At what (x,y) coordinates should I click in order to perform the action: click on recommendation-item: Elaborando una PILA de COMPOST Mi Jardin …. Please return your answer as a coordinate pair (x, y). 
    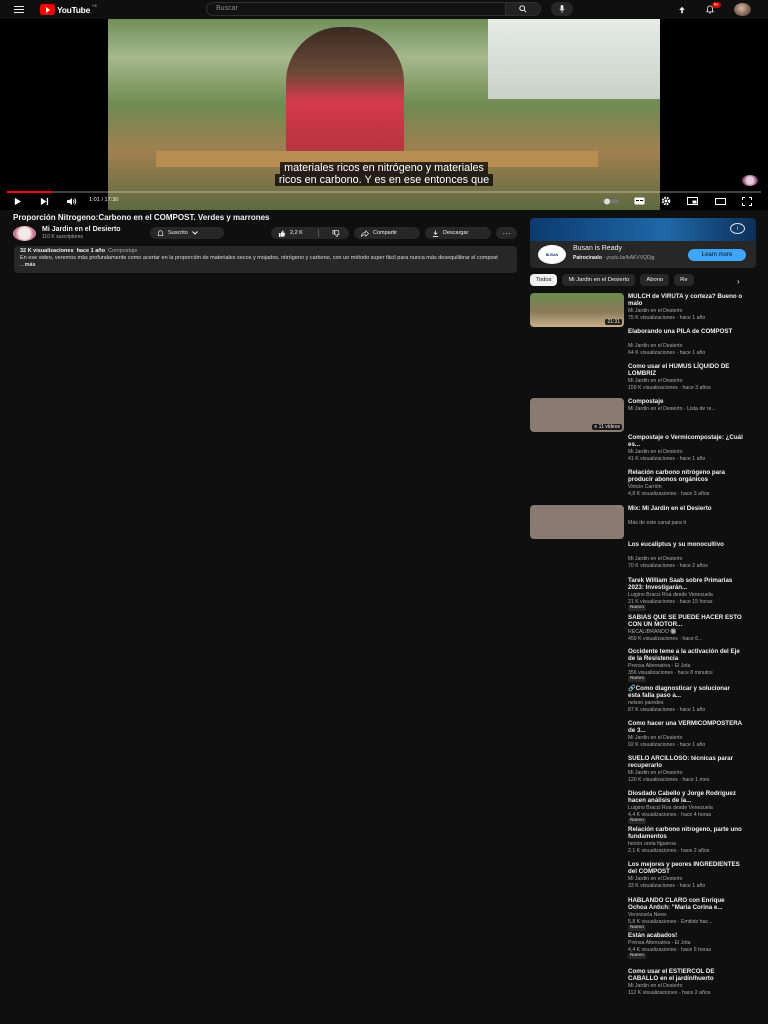
    Looking at the image, I should click on (644, 344).